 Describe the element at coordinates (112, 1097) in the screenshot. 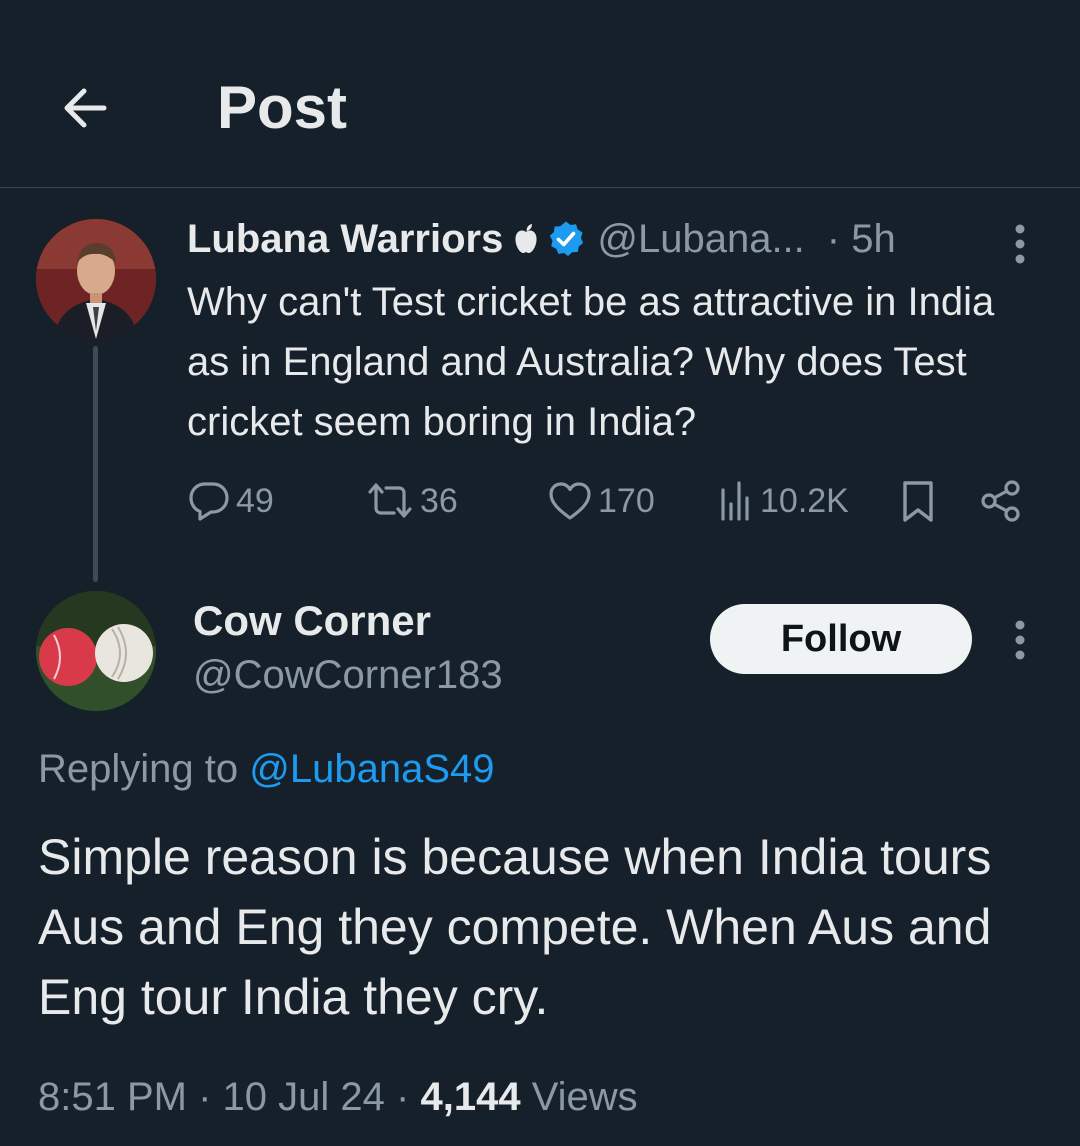

I see `post-timestamp: 8:51 PM` at that location.